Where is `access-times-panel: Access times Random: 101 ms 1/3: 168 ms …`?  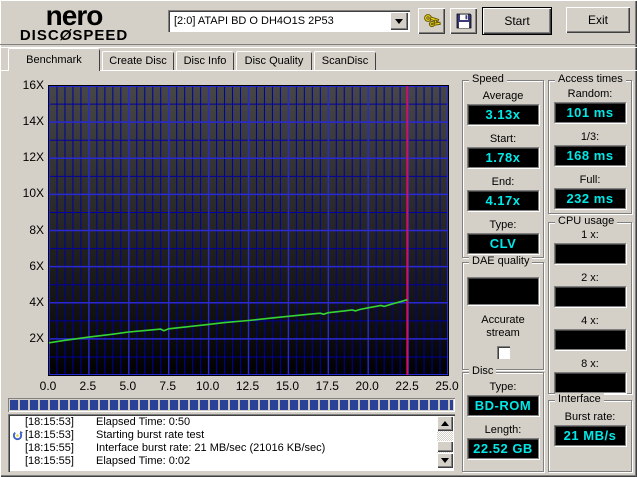
access-times-panel: Access times Random: 101 ms 1/3: 168 ms … is located at coordinates (590, 143).